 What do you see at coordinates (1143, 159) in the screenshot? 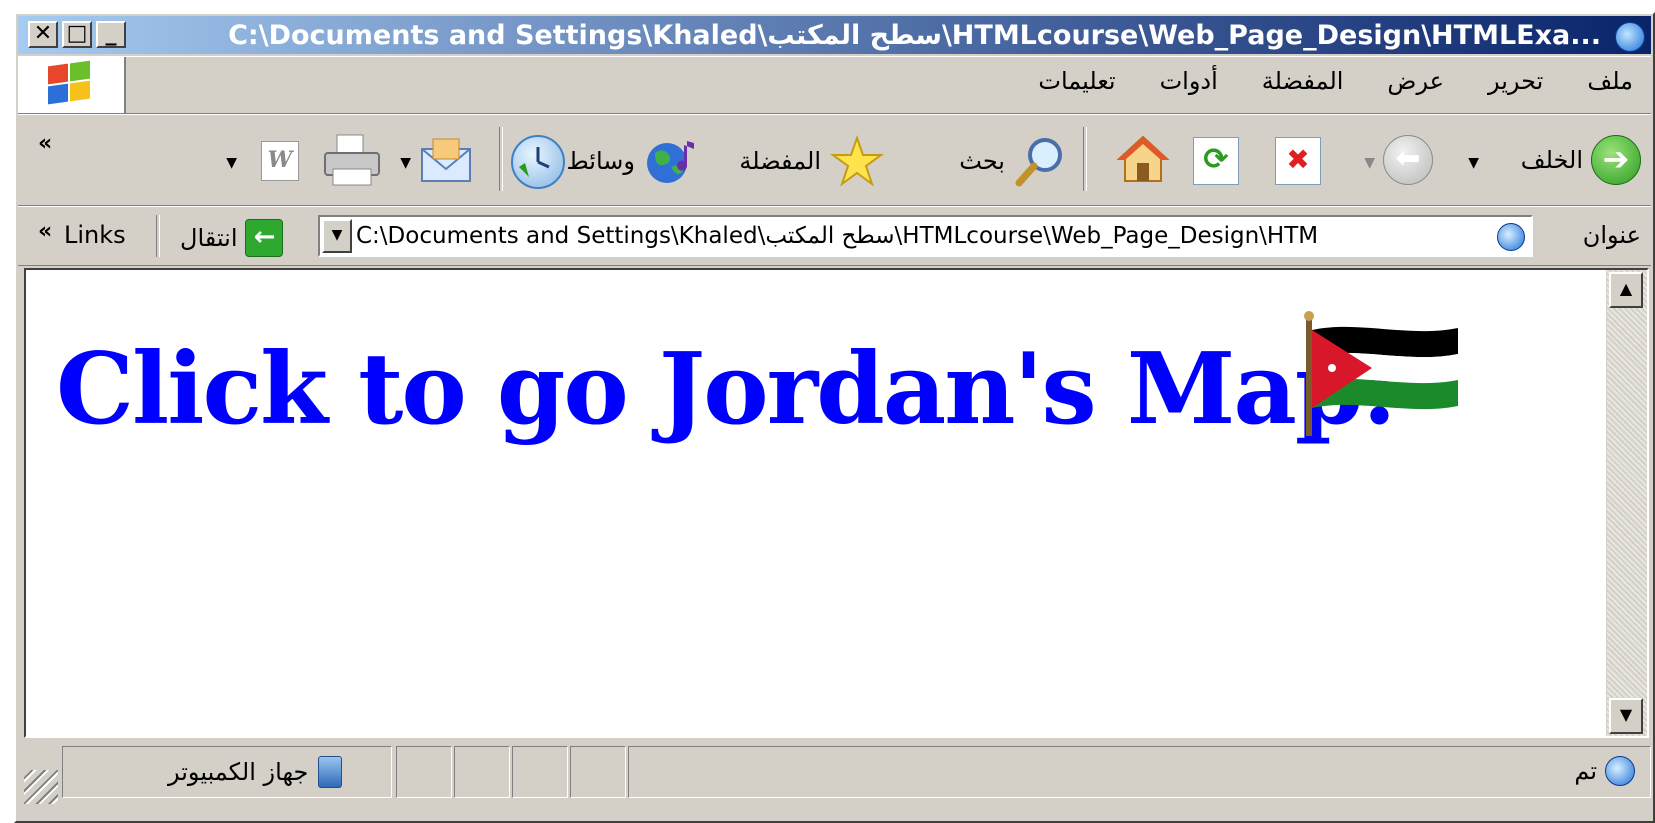
I see `home-icon` at bounding box center [1143, 159].